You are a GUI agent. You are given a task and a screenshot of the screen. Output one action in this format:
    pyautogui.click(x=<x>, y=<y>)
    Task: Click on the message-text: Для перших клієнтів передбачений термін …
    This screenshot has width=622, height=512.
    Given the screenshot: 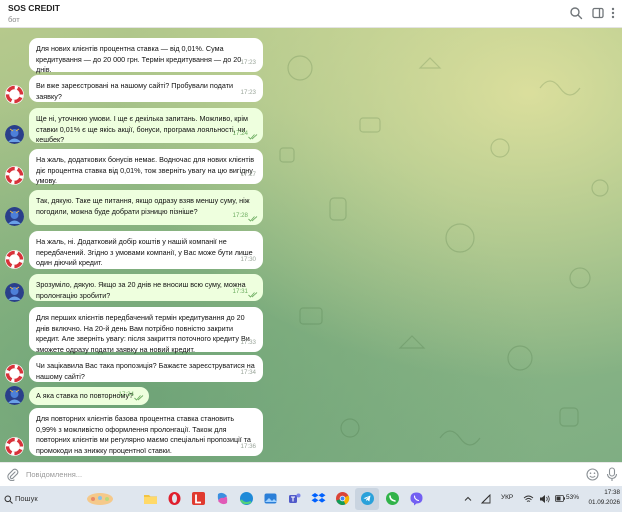 What is the action you would take?
    pyautogui.click(x=143, y=333)
    